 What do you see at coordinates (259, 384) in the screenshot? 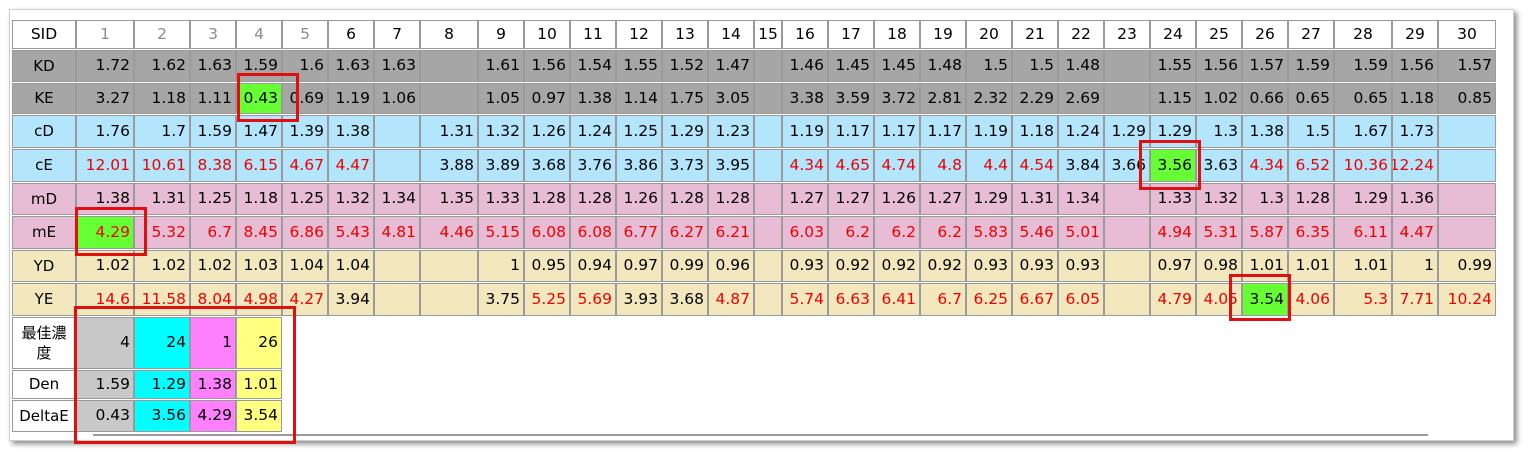
I see `summary-cell: 1.01` at bounding box center [259, 384].